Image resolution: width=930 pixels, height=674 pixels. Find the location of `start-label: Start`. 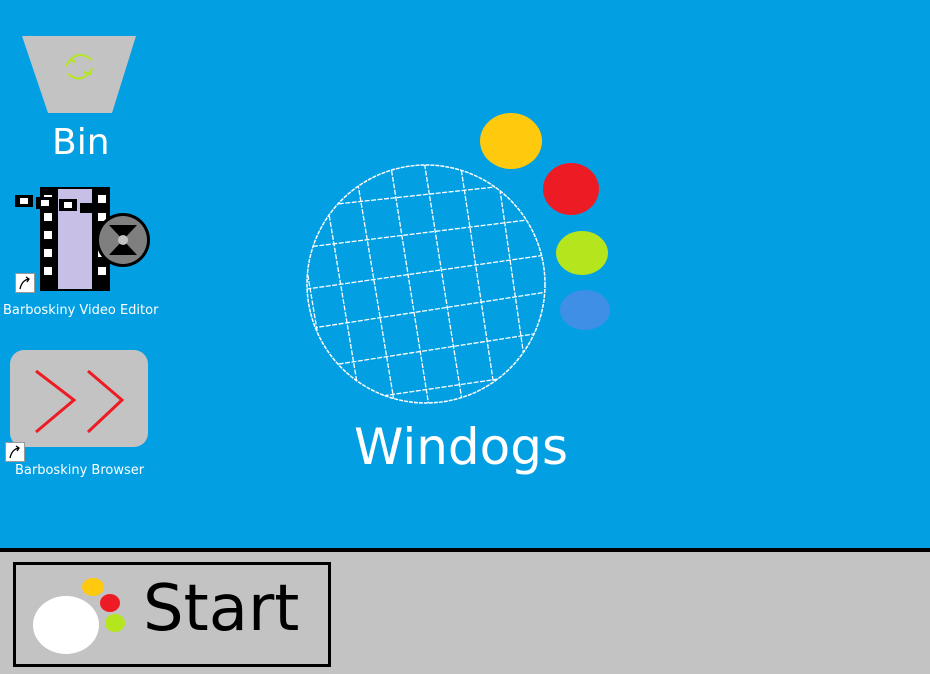

start-label: Start is located at coordinates (221, 609).